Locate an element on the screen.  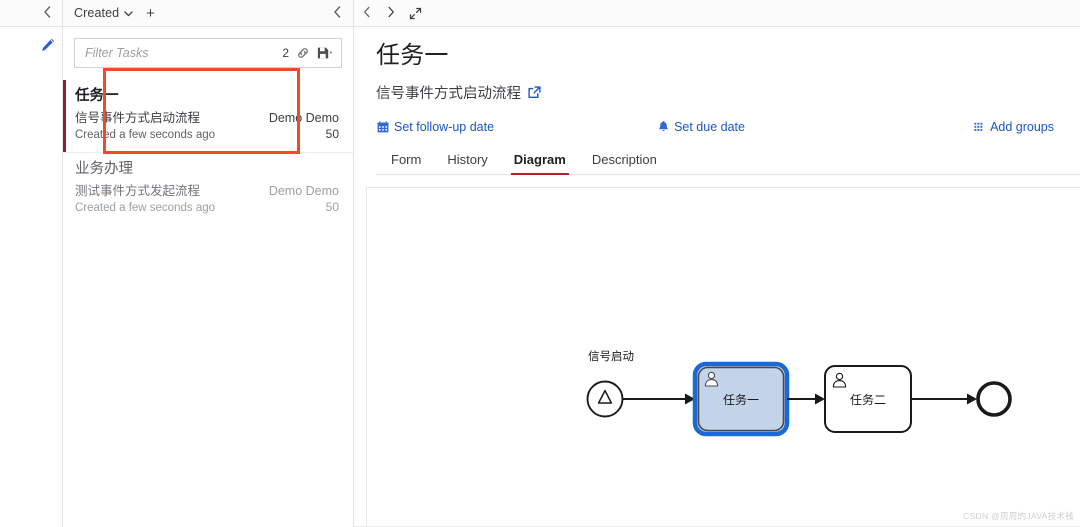
end-event is located at coordinates (994, 399).